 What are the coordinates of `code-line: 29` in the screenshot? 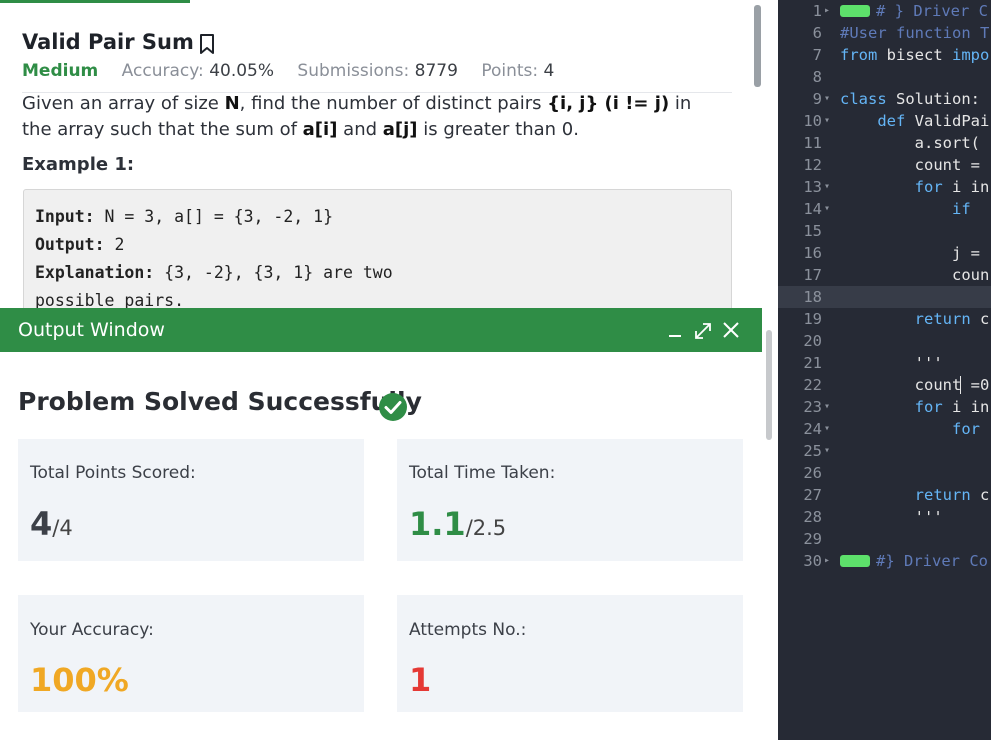 It's located at (884, 539).